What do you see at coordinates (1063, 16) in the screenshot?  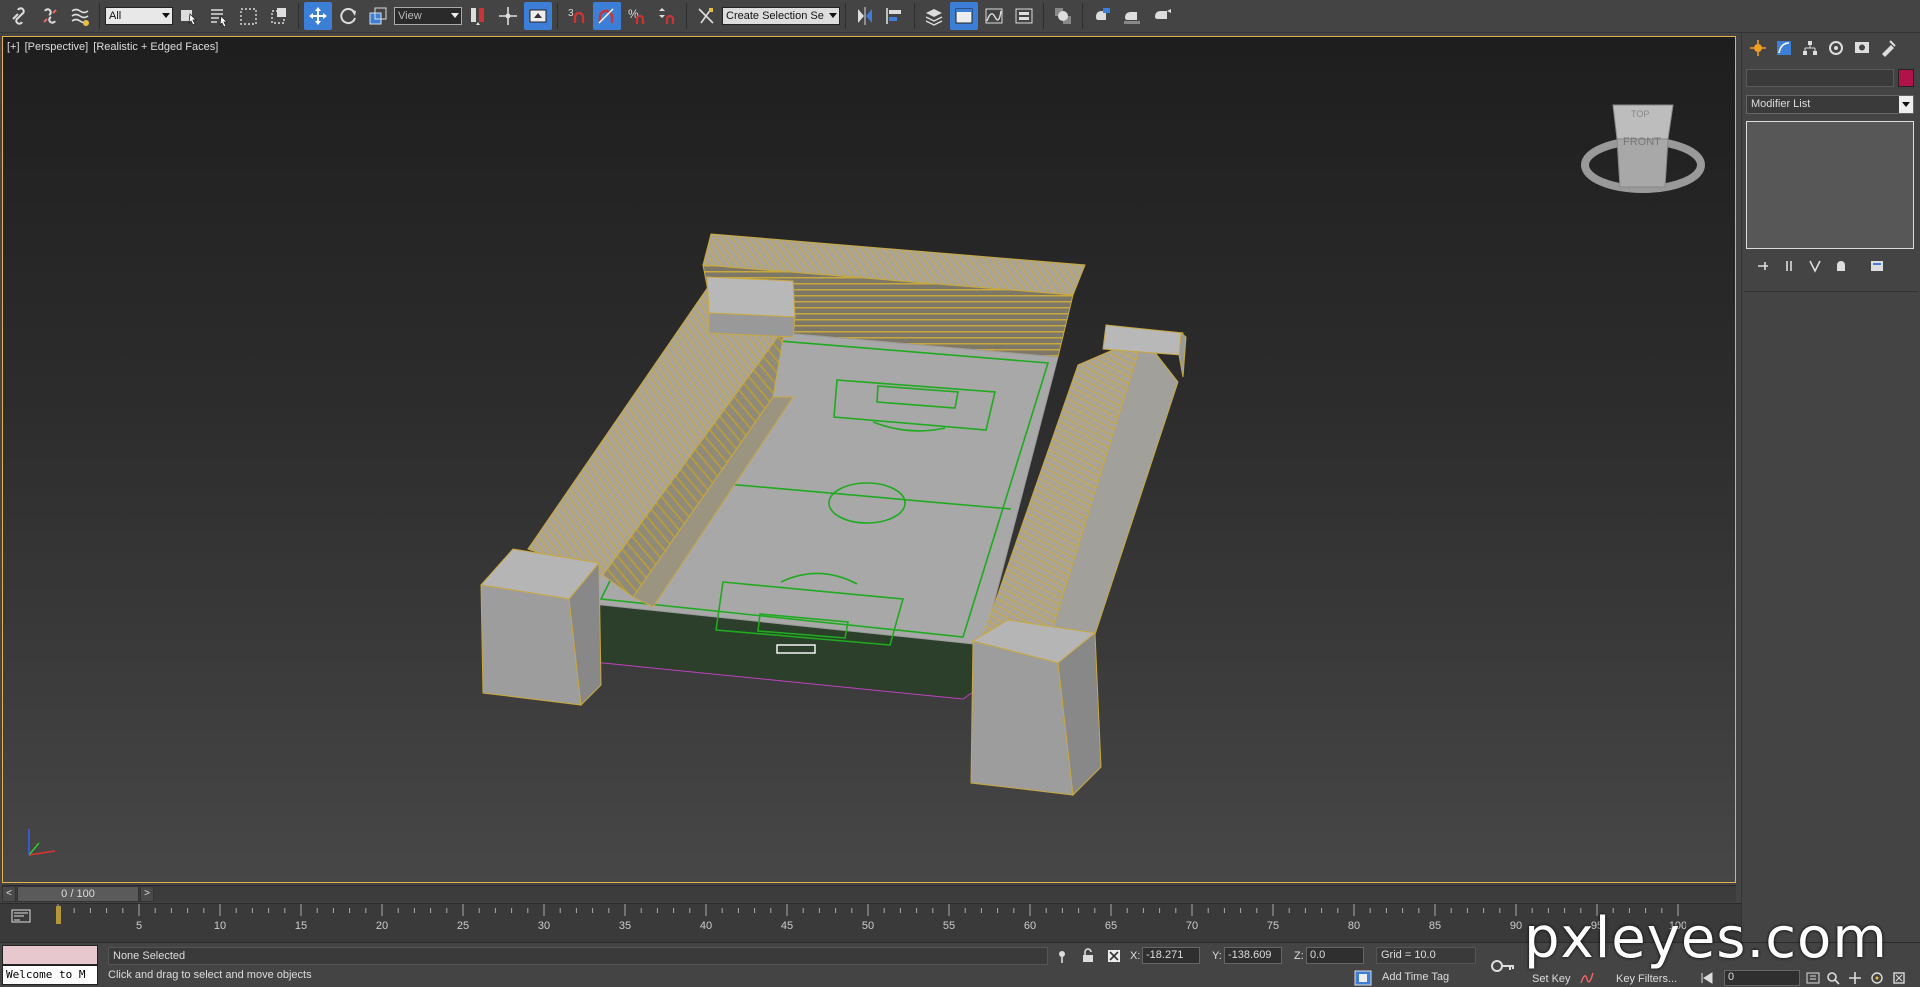 I see `material-editor-icon` at bounding box center [1063, 16].